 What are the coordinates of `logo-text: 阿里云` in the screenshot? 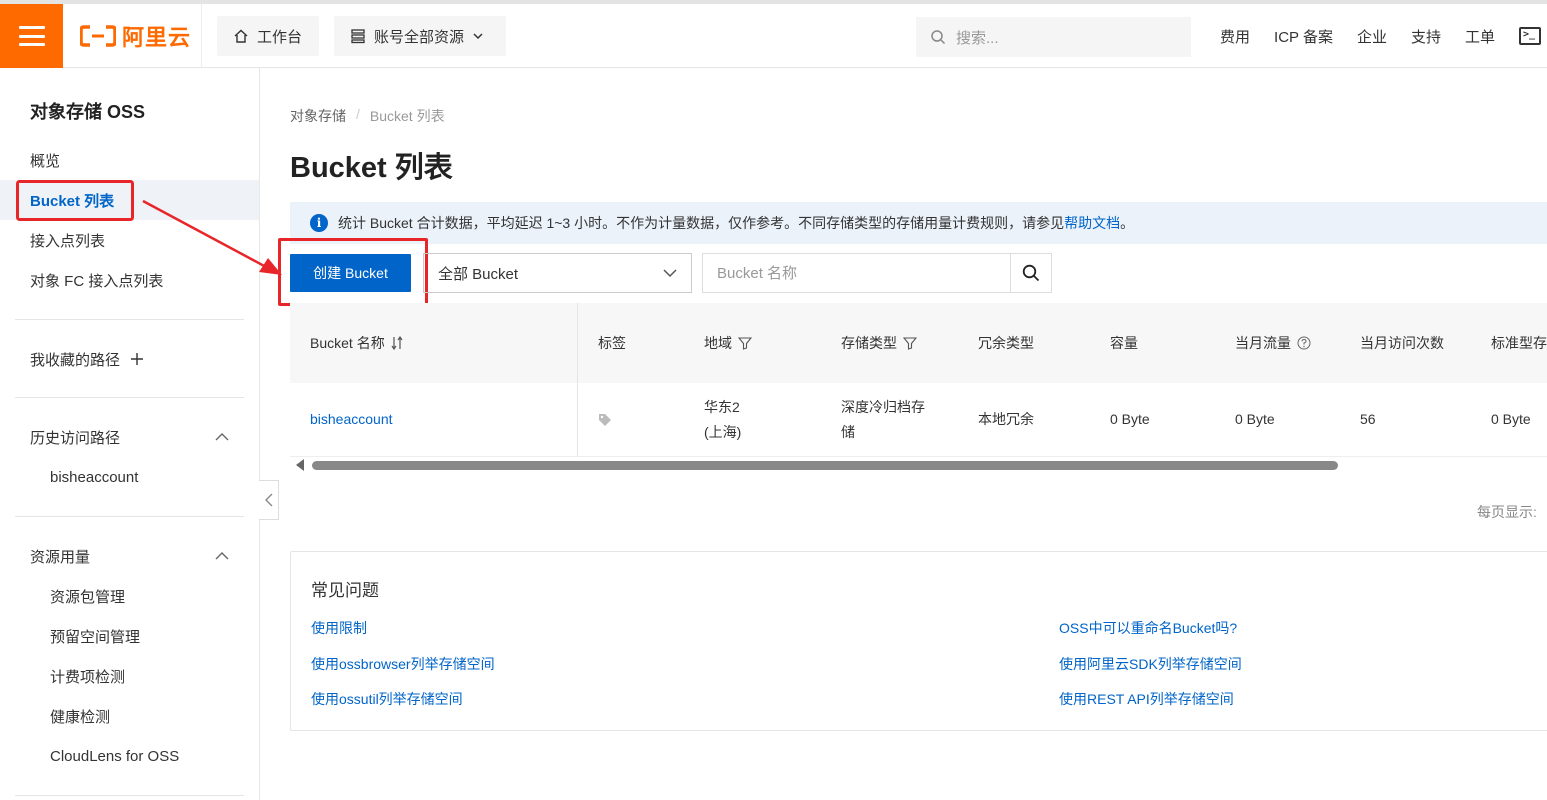 It's located at (157, 37).